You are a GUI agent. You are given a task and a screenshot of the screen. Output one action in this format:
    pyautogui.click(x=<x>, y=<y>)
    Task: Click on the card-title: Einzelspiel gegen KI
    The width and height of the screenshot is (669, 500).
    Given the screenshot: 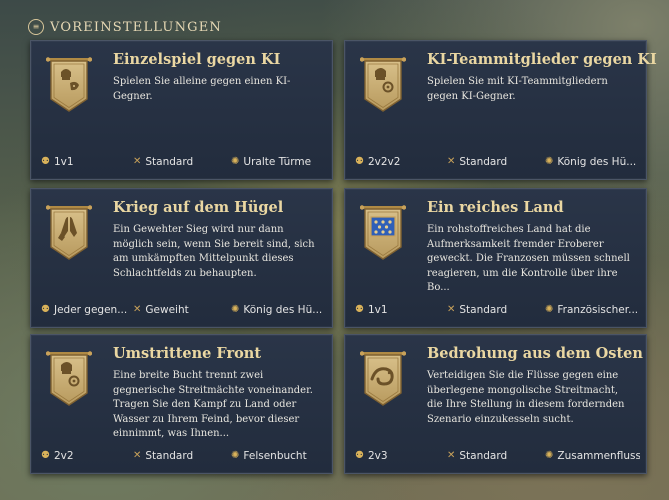 What is the action you would take?
    pyautogui.click(x=197, y=59)
    